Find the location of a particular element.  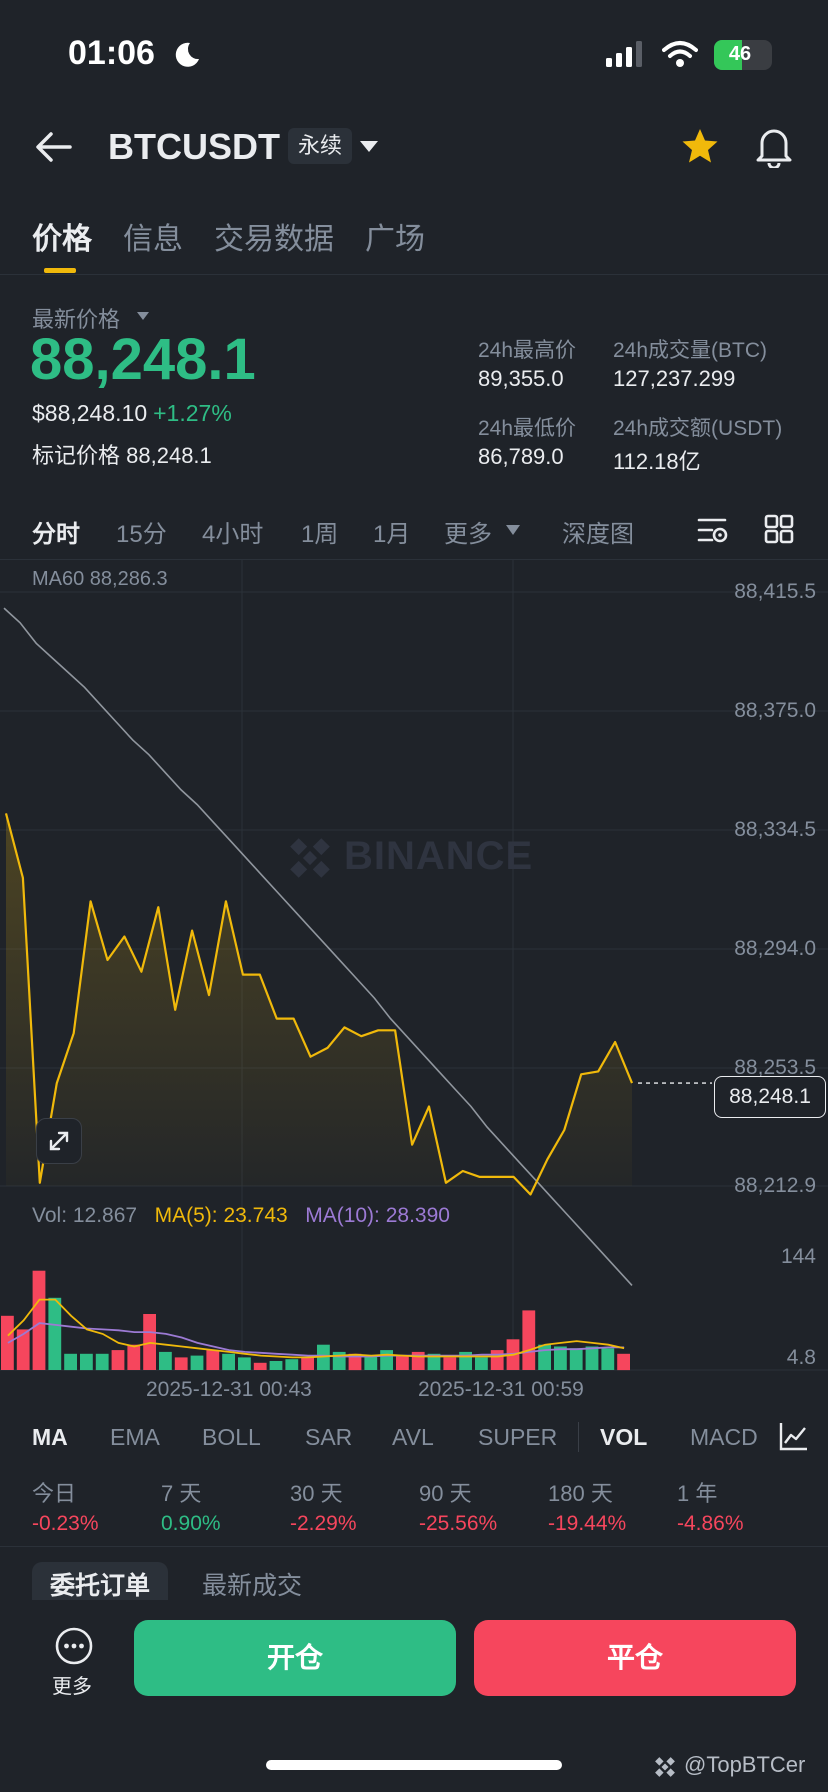

indicator-sar: SAR is located at coordinates (328, 1437).